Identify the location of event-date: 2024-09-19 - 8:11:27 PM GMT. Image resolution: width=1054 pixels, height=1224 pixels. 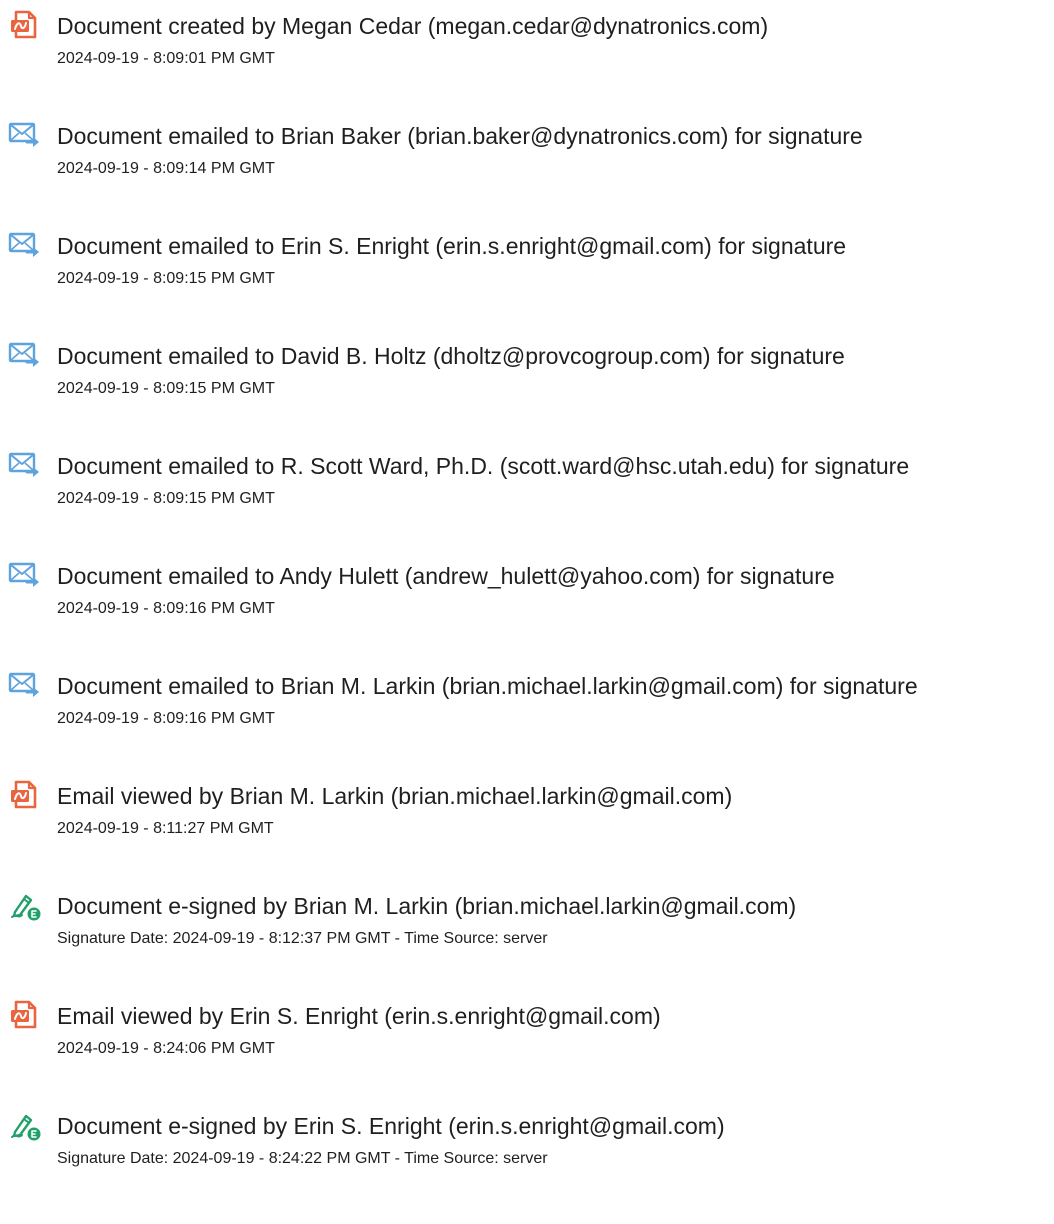
(165, 828).